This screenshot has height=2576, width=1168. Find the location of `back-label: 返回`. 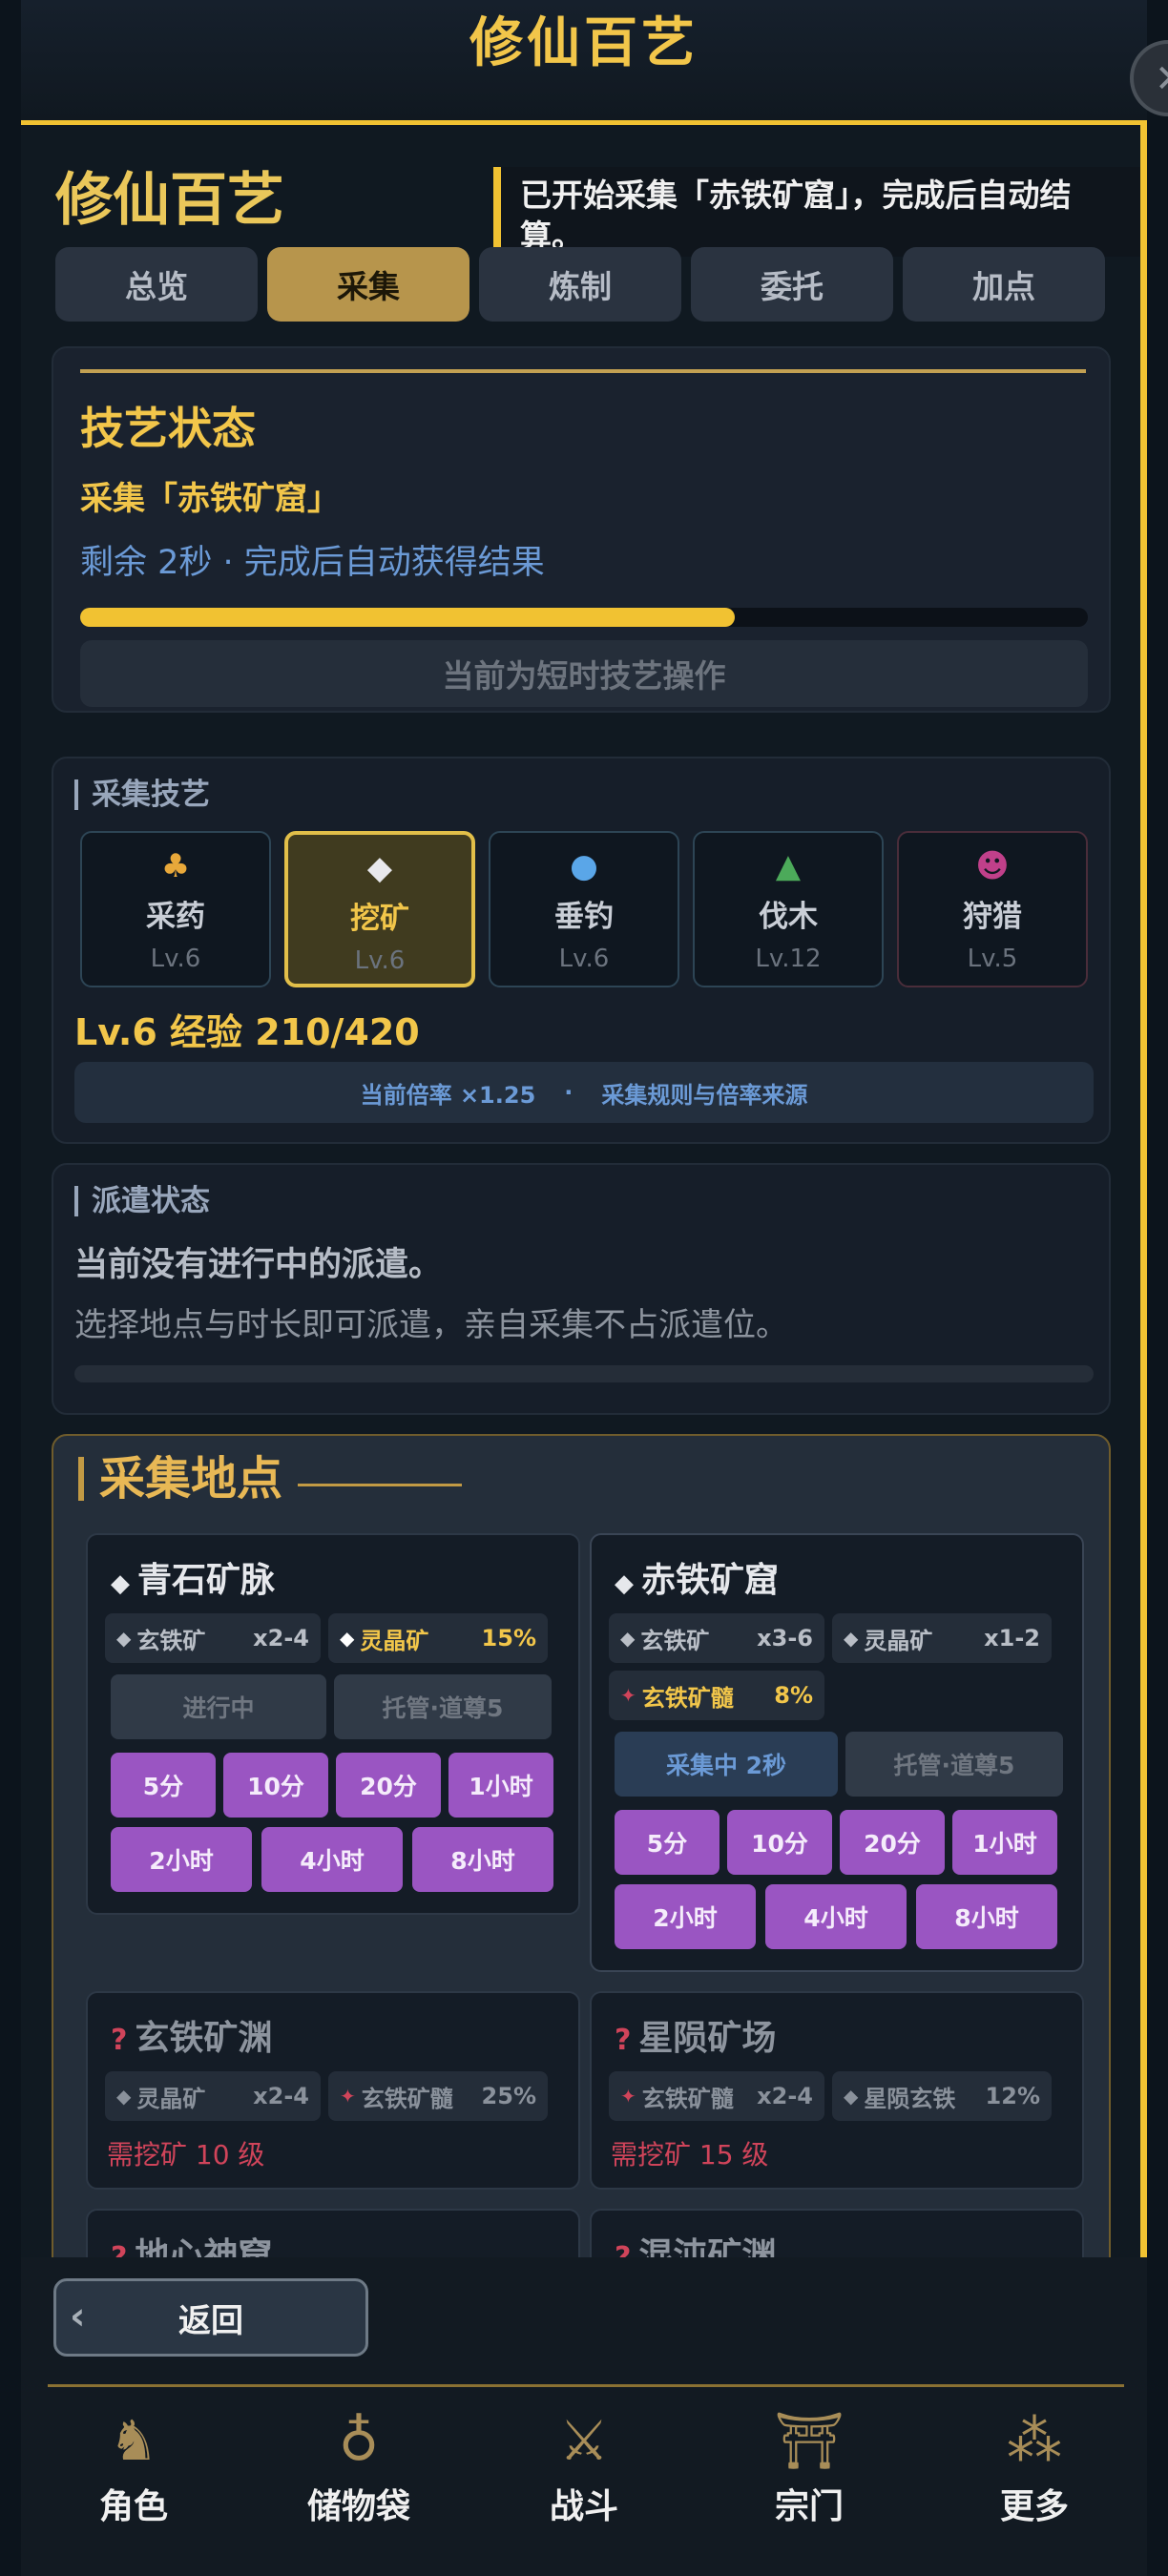

back-label: 返回 is located at coordinates (210, 2320).